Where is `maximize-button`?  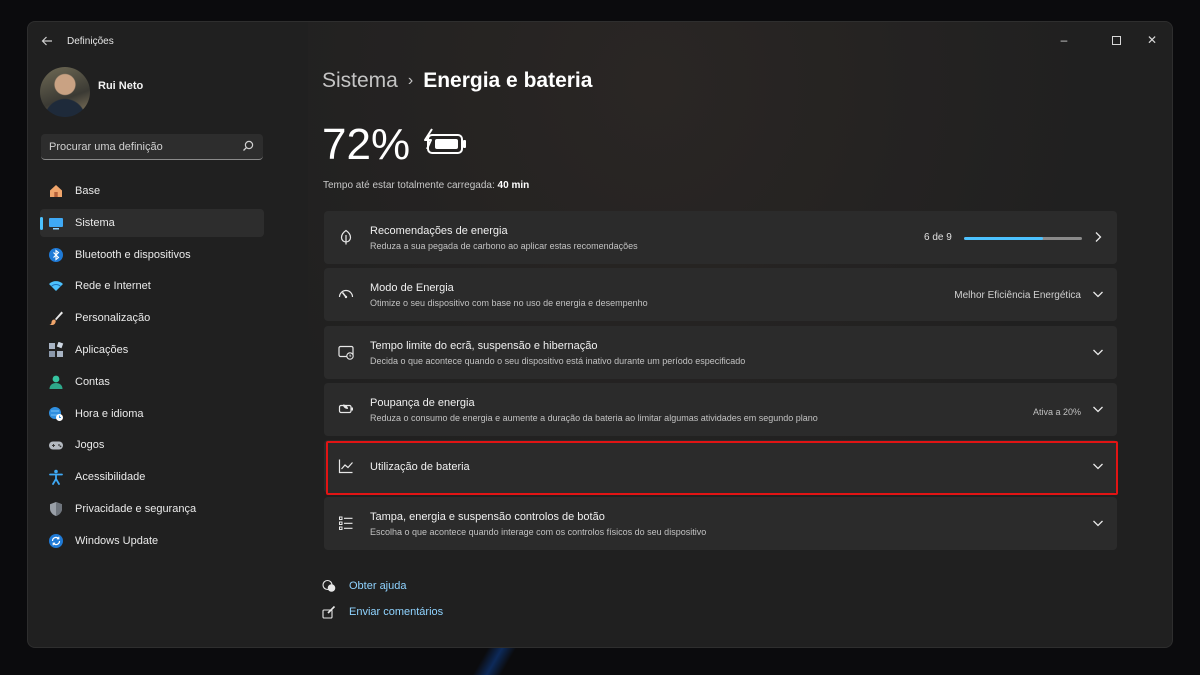
maximize-button is located at coordinates (1116, 40).